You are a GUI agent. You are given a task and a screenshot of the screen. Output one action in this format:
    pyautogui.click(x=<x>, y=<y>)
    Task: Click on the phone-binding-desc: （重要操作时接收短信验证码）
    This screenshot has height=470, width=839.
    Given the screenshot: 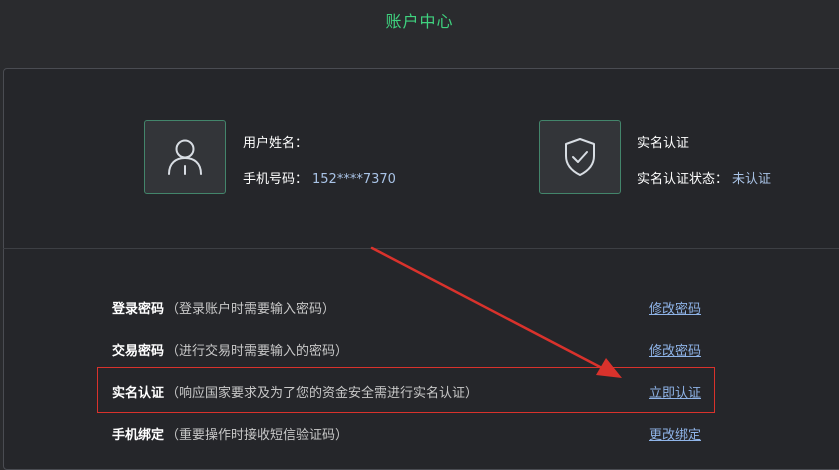 What is the action you would take?
    pyautogui.click(x=257, y=435)
    